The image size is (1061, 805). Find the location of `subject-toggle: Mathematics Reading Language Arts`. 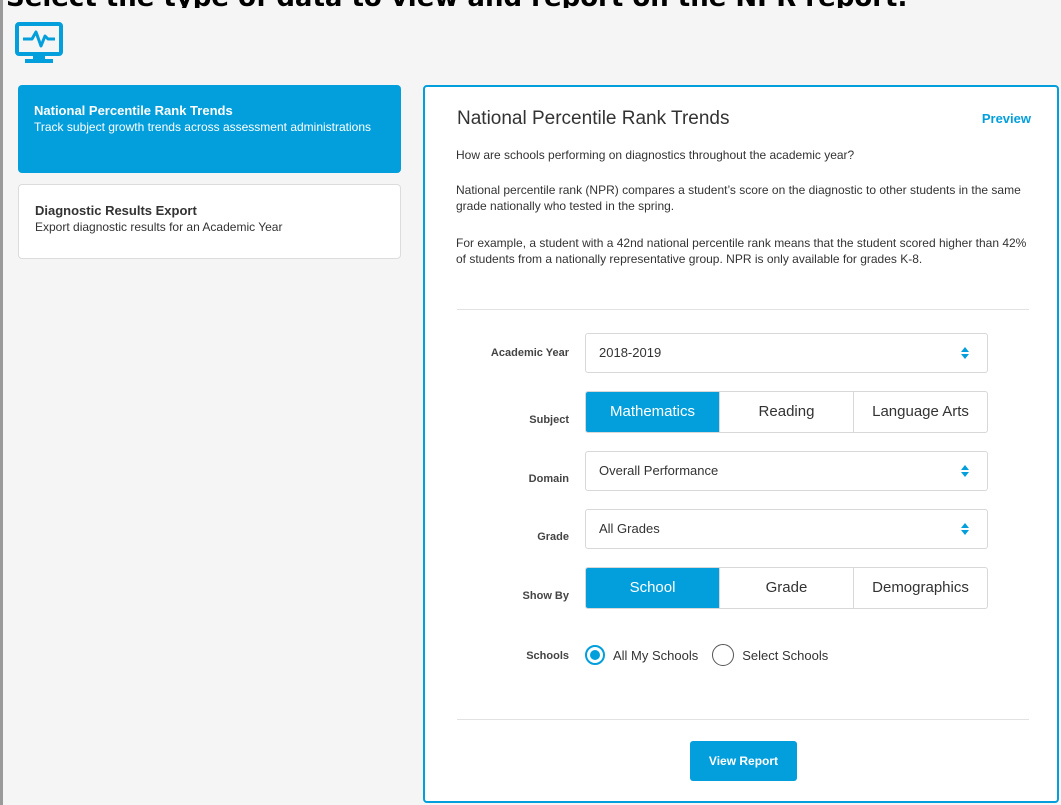

subject-toggle: Mathematics Reading Language Arts is located at coordinates (786, 412).